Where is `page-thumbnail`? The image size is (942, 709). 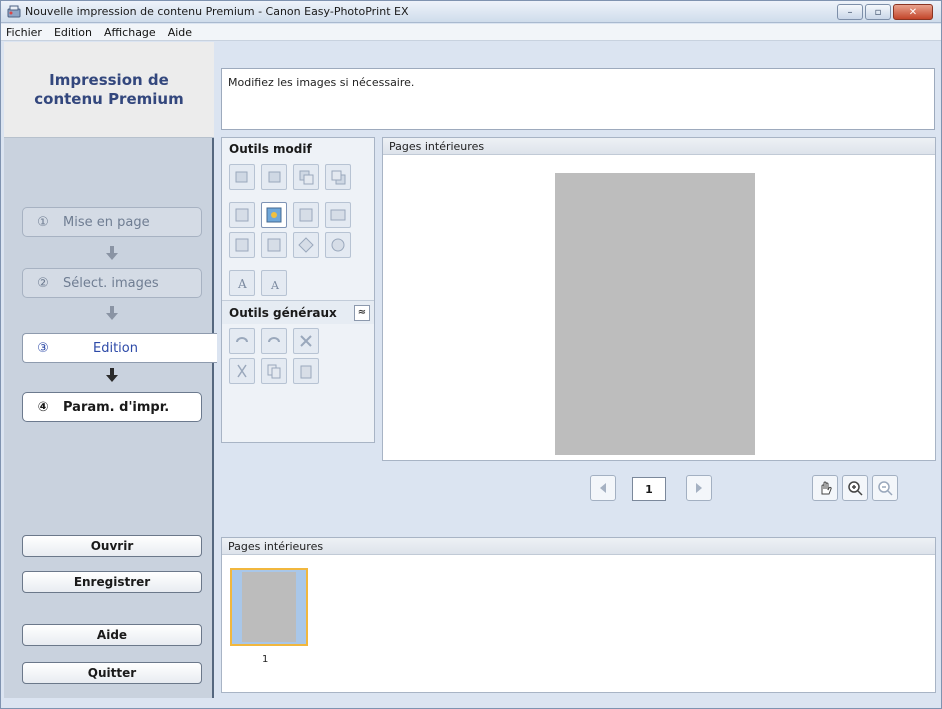 page-thumbnail is located at coordinates (269, 607).